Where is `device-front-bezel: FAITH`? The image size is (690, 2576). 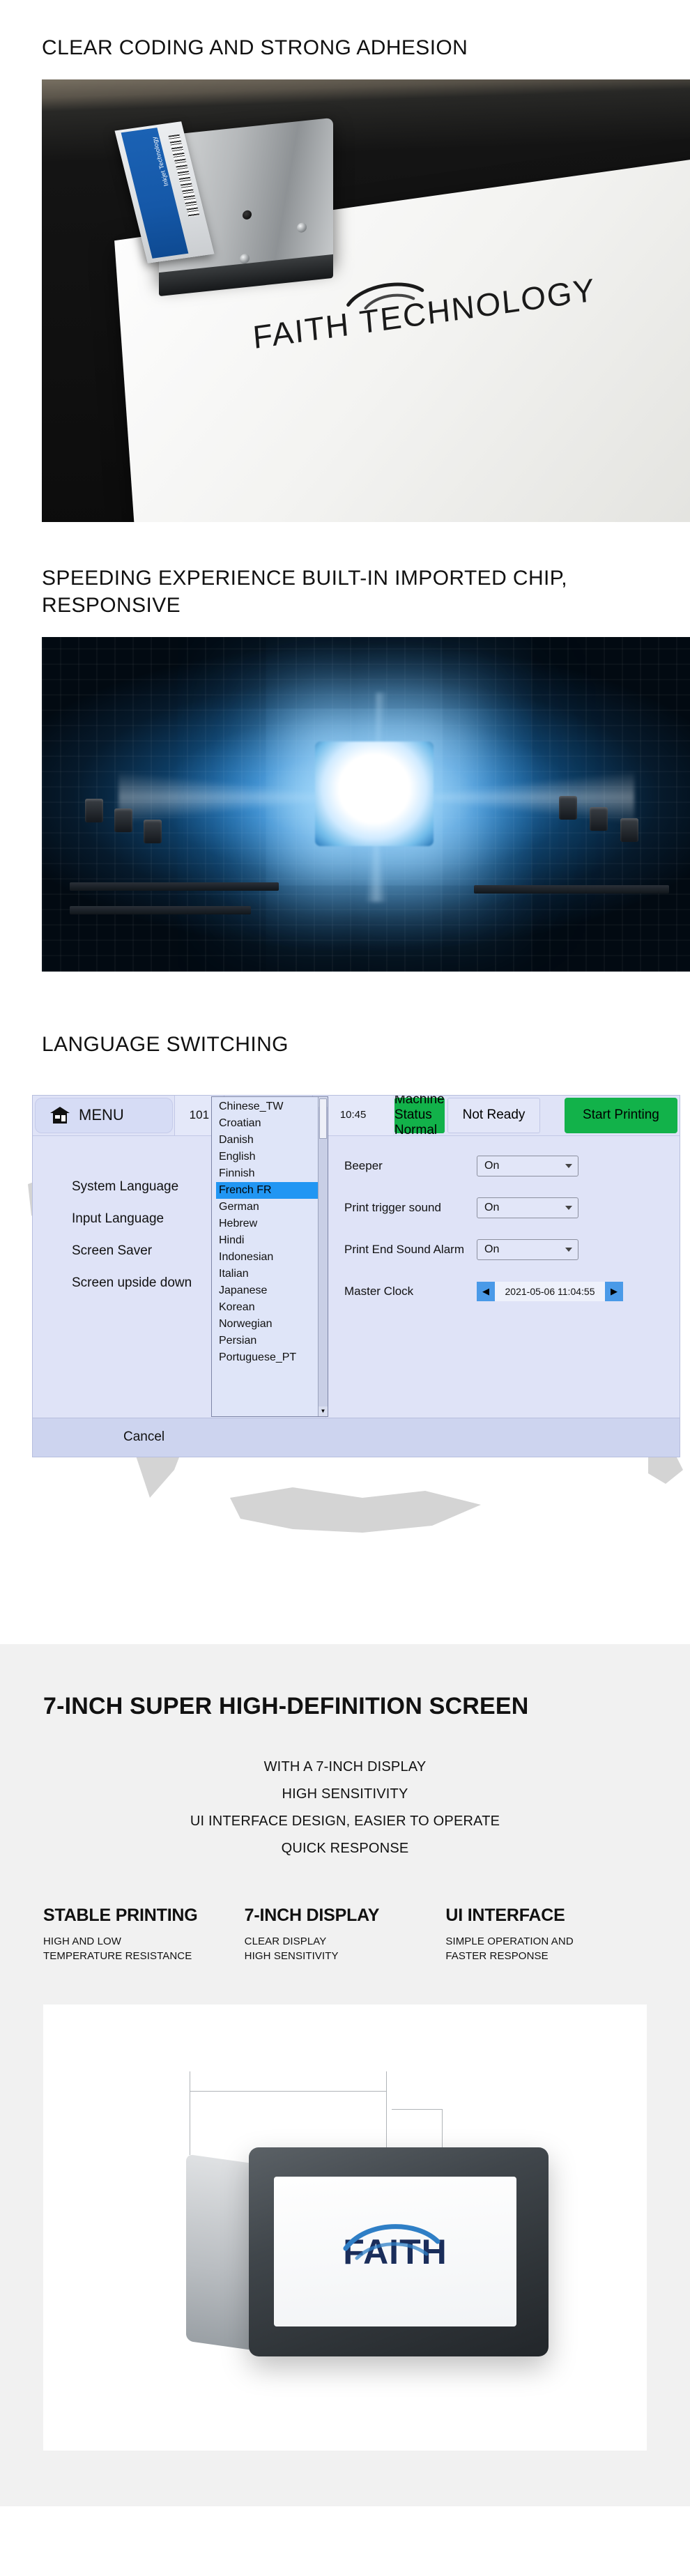 device-front-bezel: FAITH is located at coordinates (399, 2252).